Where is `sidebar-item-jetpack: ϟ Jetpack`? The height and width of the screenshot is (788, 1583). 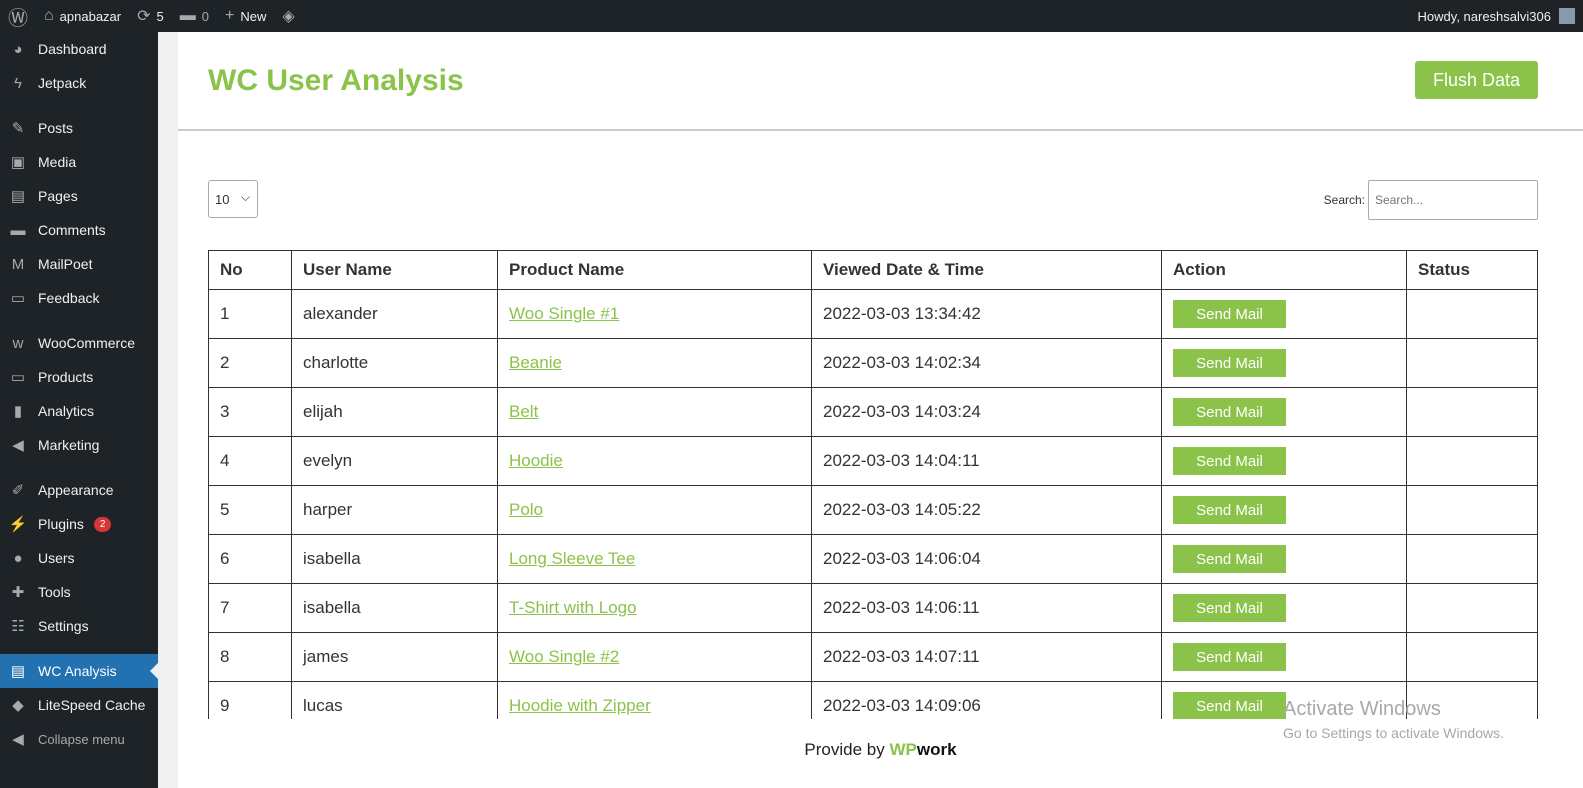 sidebar-item-jetpack: ϟ Jetpack is located at coordinates (79, 83).